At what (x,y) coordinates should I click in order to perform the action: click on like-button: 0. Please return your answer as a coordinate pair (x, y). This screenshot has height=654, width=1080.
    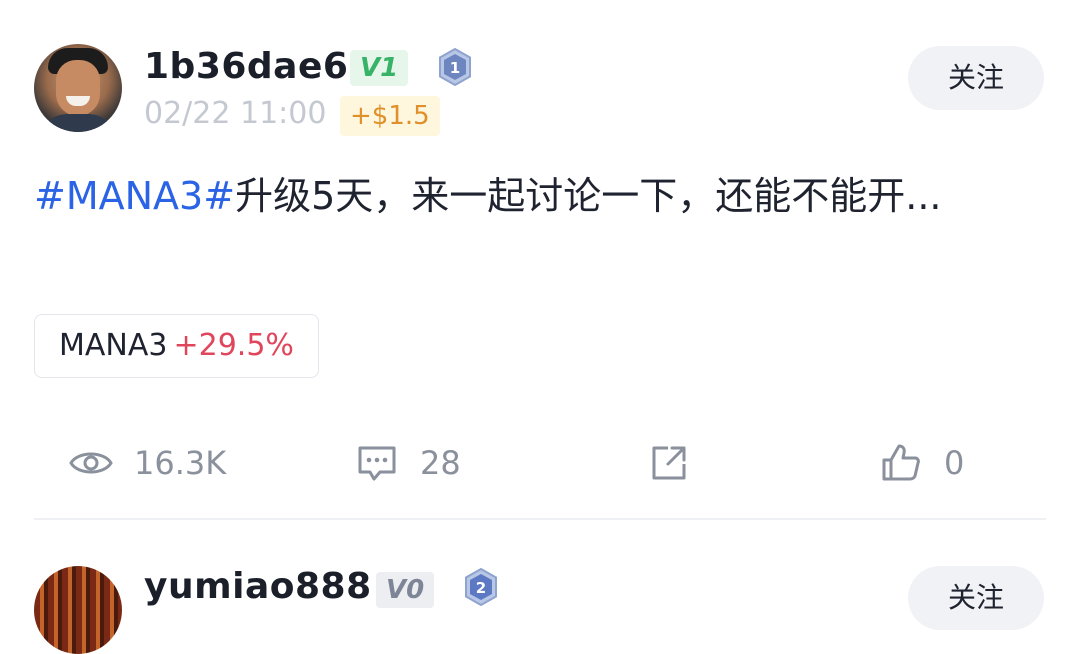
    Looking at the image, I should click on (921, 463).